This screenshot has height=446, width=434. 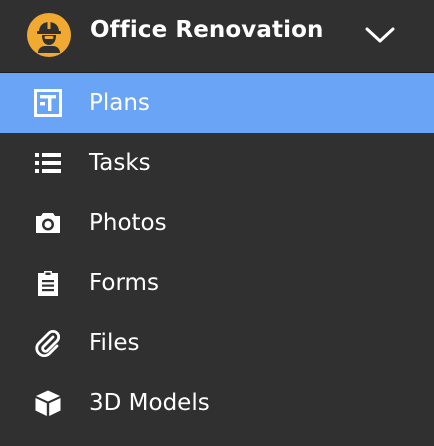 What do you see at coordinates (128, 223) in the screenshot?
I see `nav-label-photos: Photos` at bounding box center [128, 223].